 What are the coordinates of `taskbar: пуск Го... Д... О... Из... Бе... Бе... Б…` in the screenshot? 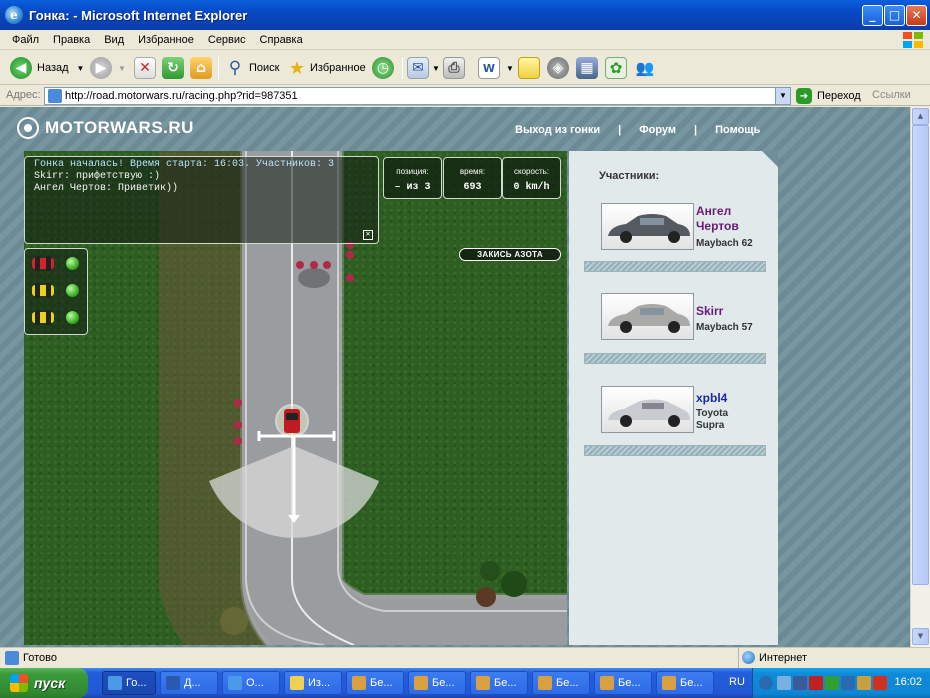 It's located at (465, 683).